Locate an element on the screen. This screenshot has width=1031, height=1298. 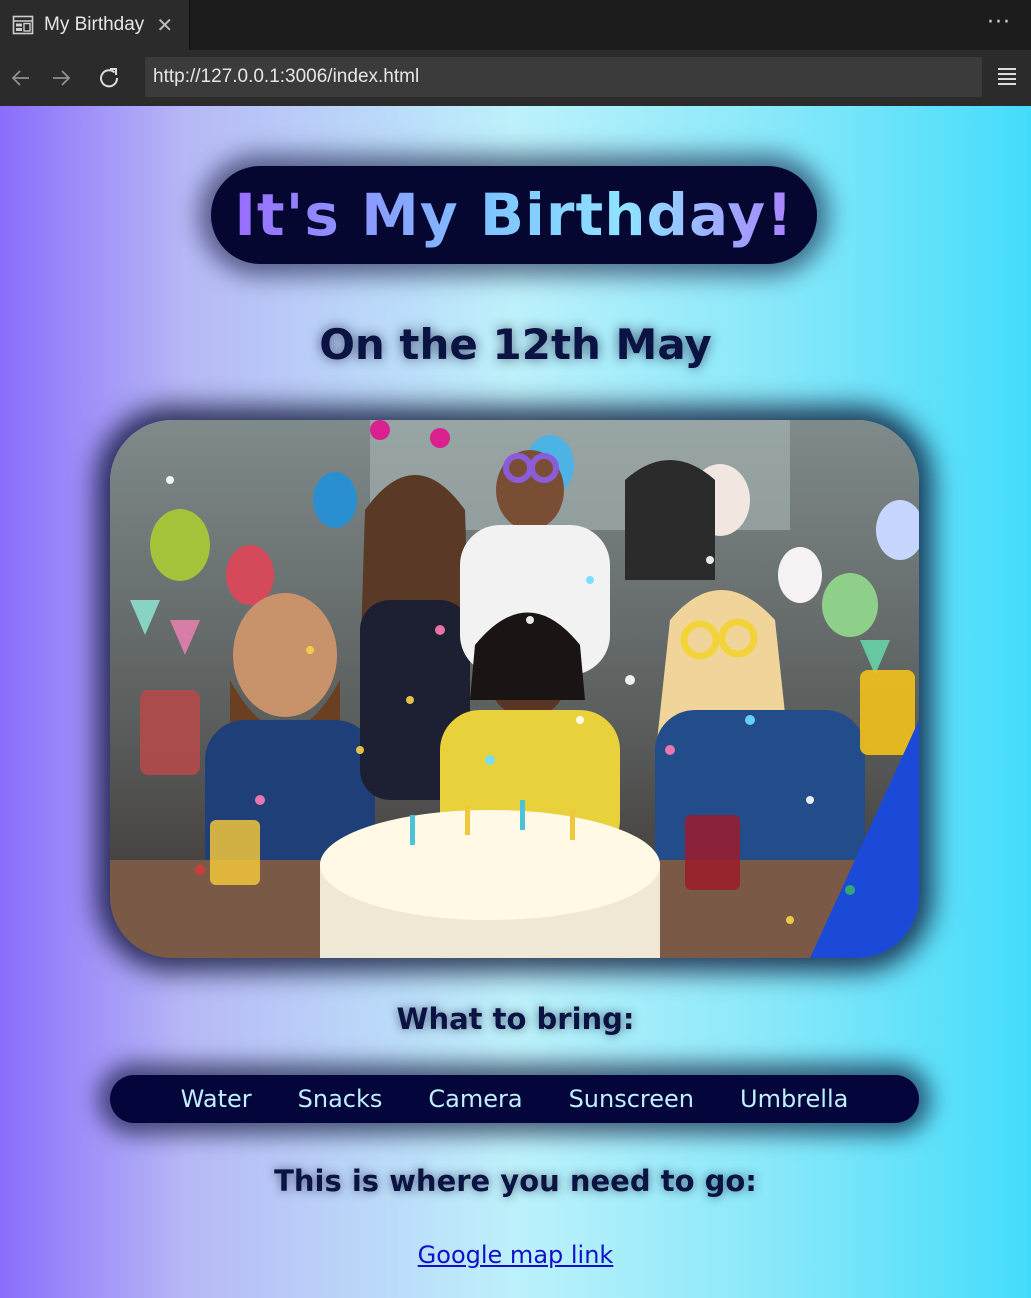
bring-item-umbrella: Umbrella is located at coordinates (794, 1099).